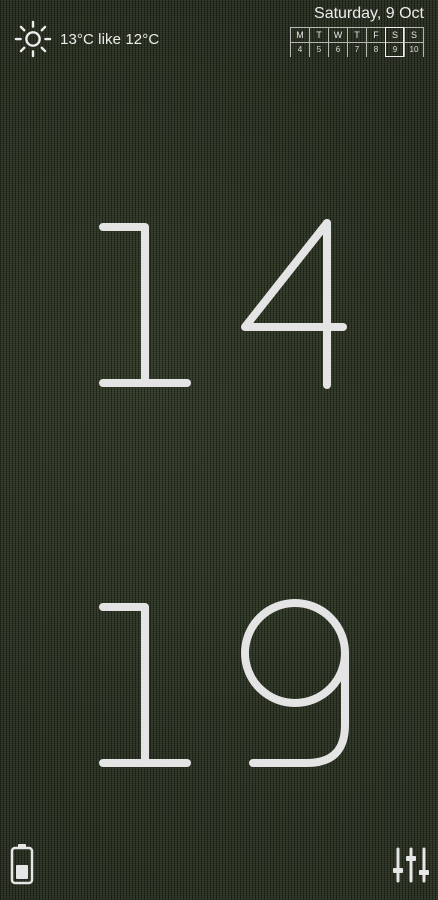 The height and width of the screenshot is (900, 438). I want to click on calendar-day: F8, so click(375, 42).